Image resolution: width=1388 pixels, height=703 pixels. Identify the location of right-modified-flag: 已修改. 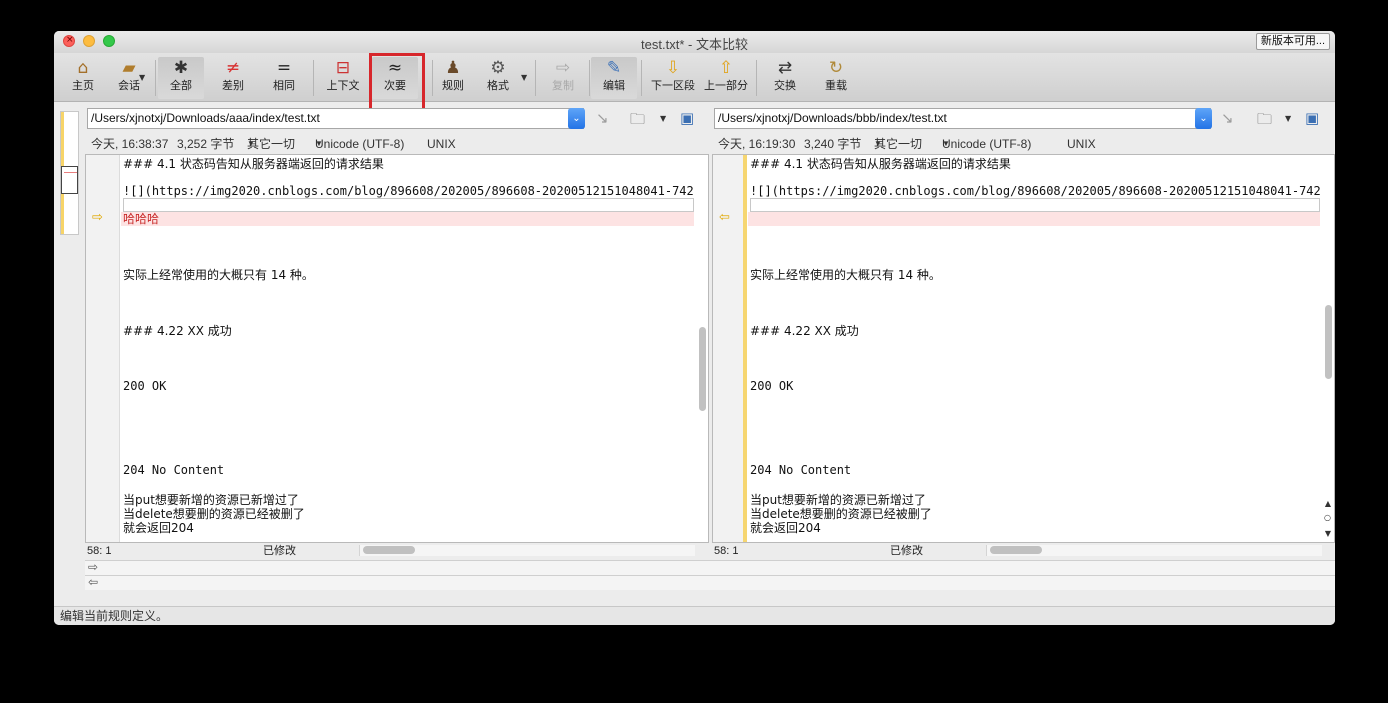
(906, 551).